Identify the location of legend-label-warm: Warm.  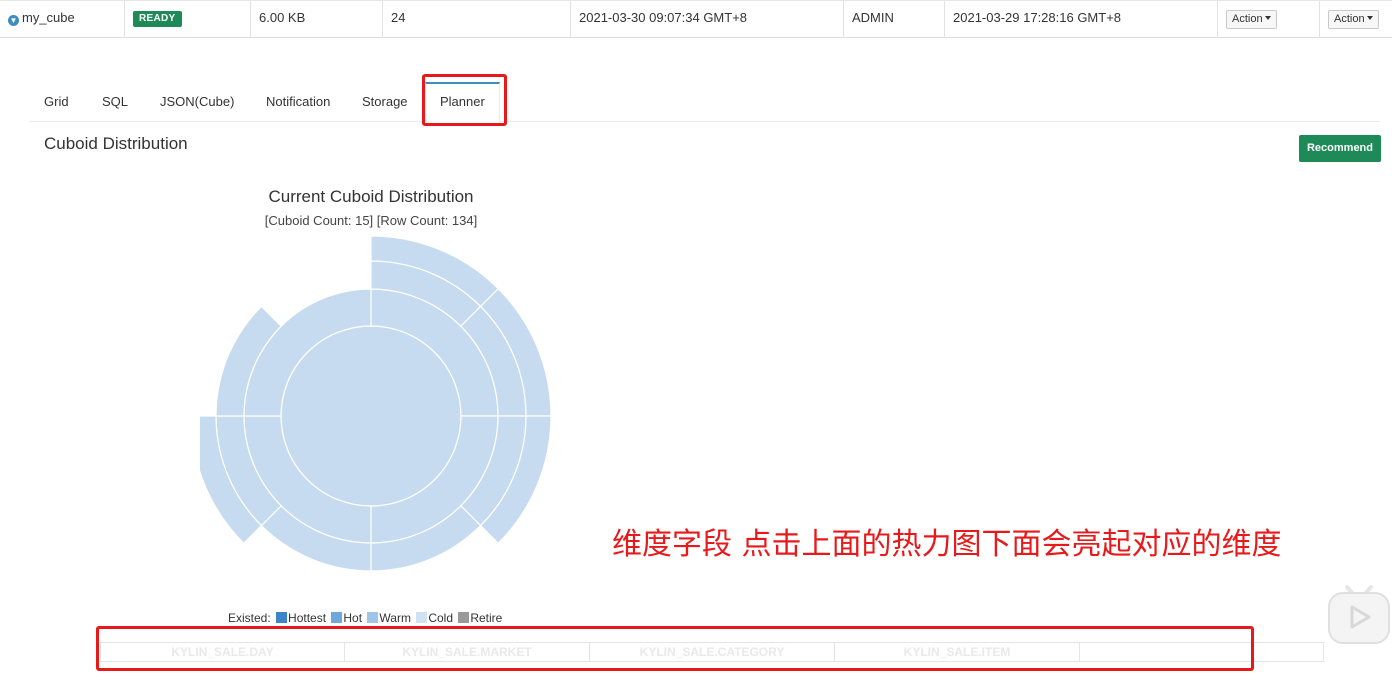
(395, 618).